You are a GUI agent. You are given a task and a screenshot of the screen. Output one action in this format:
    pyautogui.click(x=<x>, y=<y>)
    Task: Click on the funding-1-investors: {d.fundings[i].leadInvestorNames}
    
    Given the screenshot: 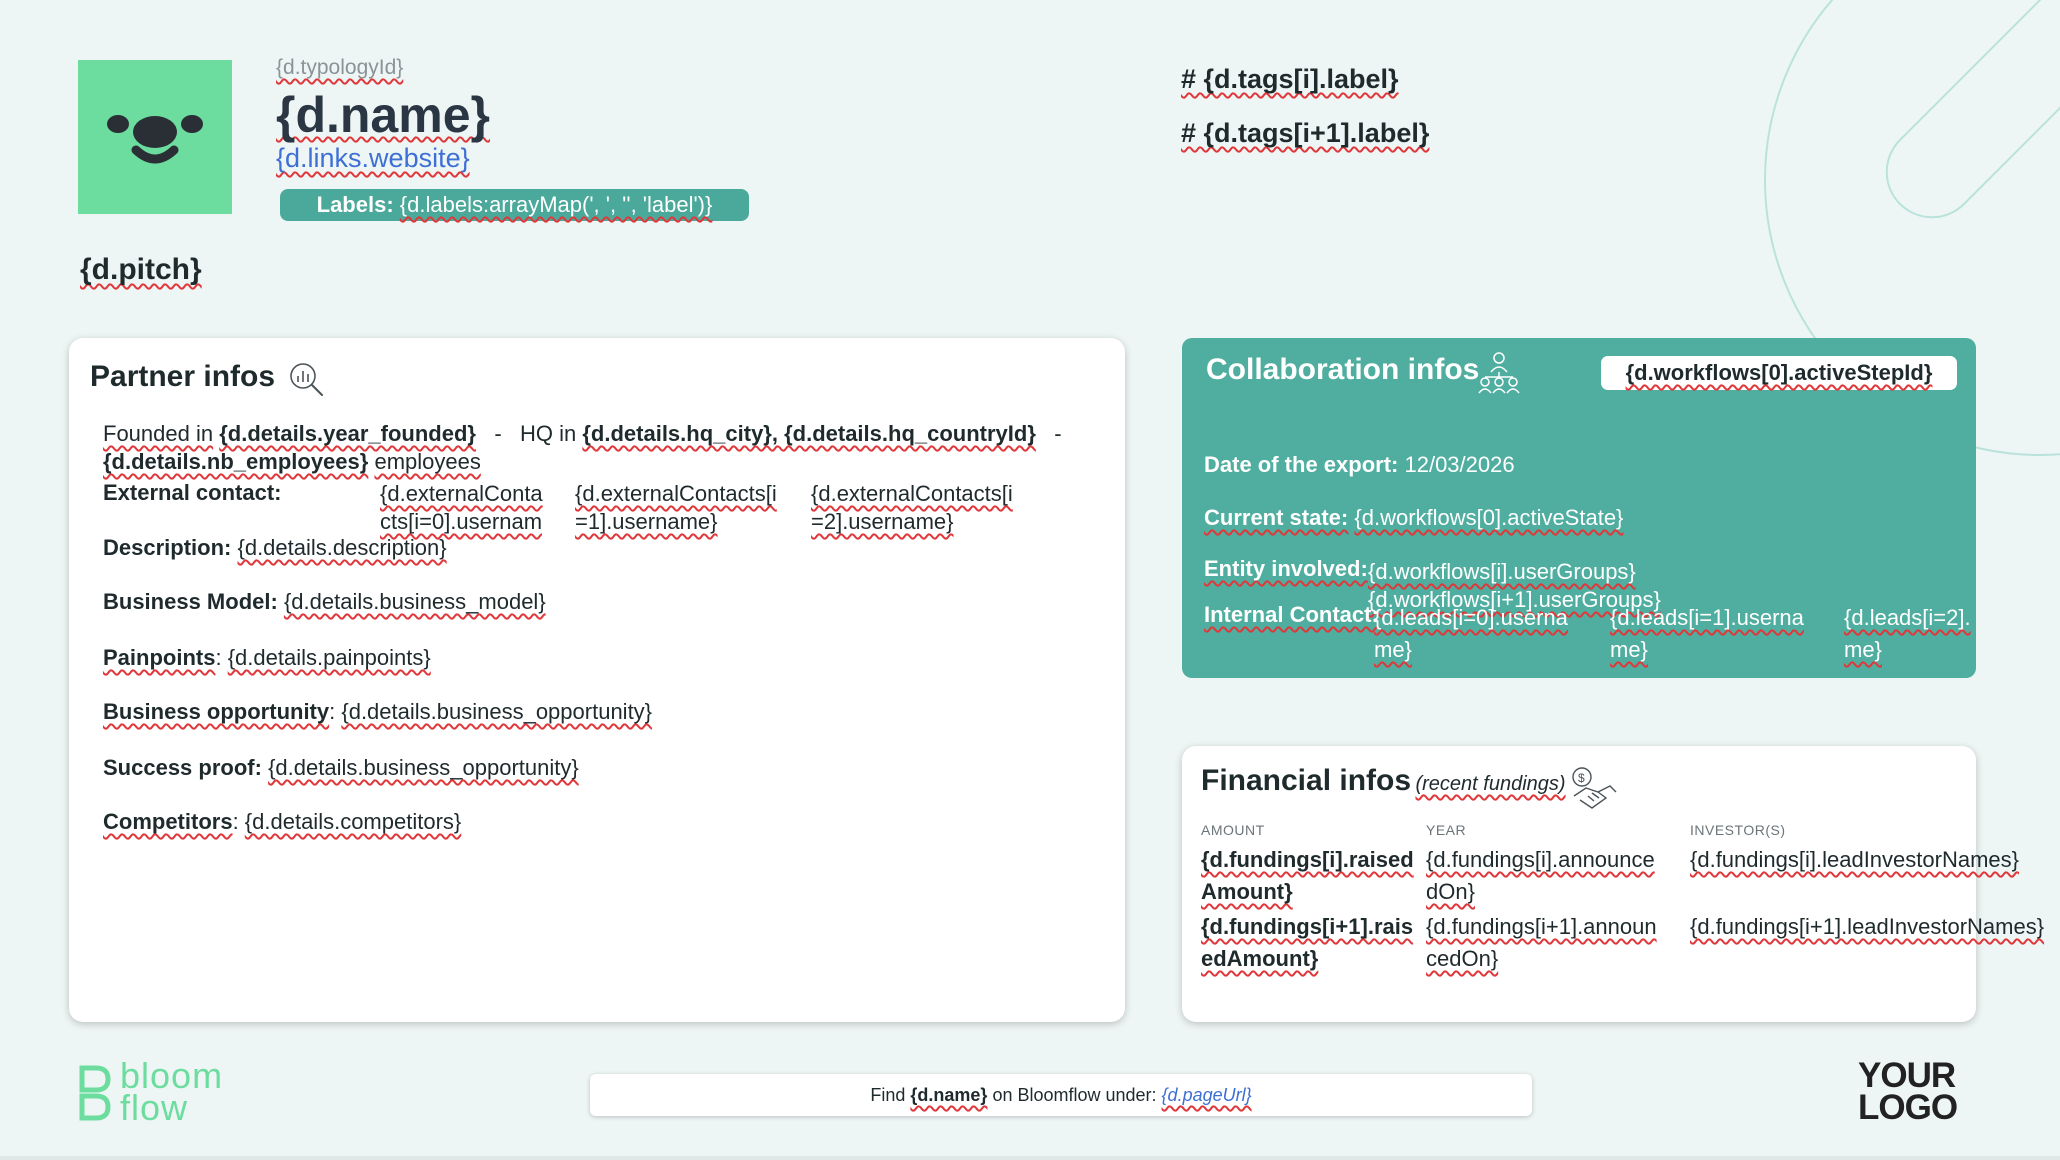 What is the action you would take?
    pyautogui.click(x=1854, y=859)
    